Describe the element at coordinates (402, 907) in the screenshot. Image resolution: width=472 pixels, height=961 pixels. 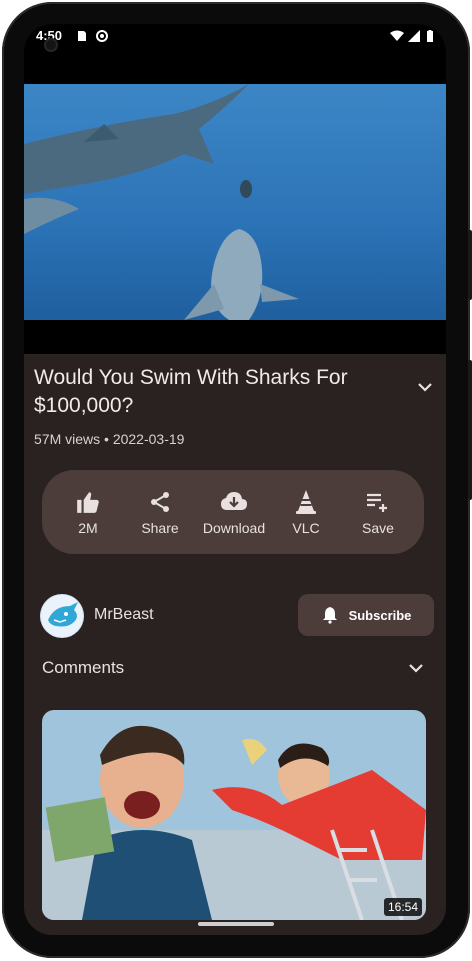
I see `video-duration: 16:54` at that location.